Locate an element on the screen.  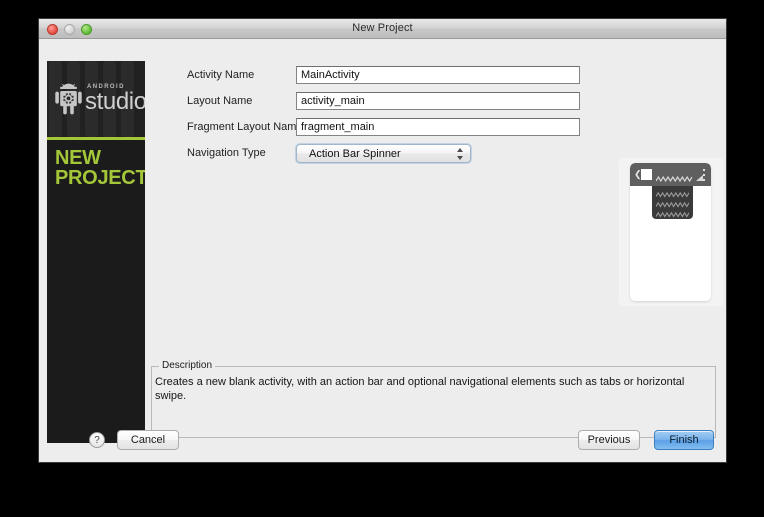
app-icon-placeholder is located at coordinates (646, 174).